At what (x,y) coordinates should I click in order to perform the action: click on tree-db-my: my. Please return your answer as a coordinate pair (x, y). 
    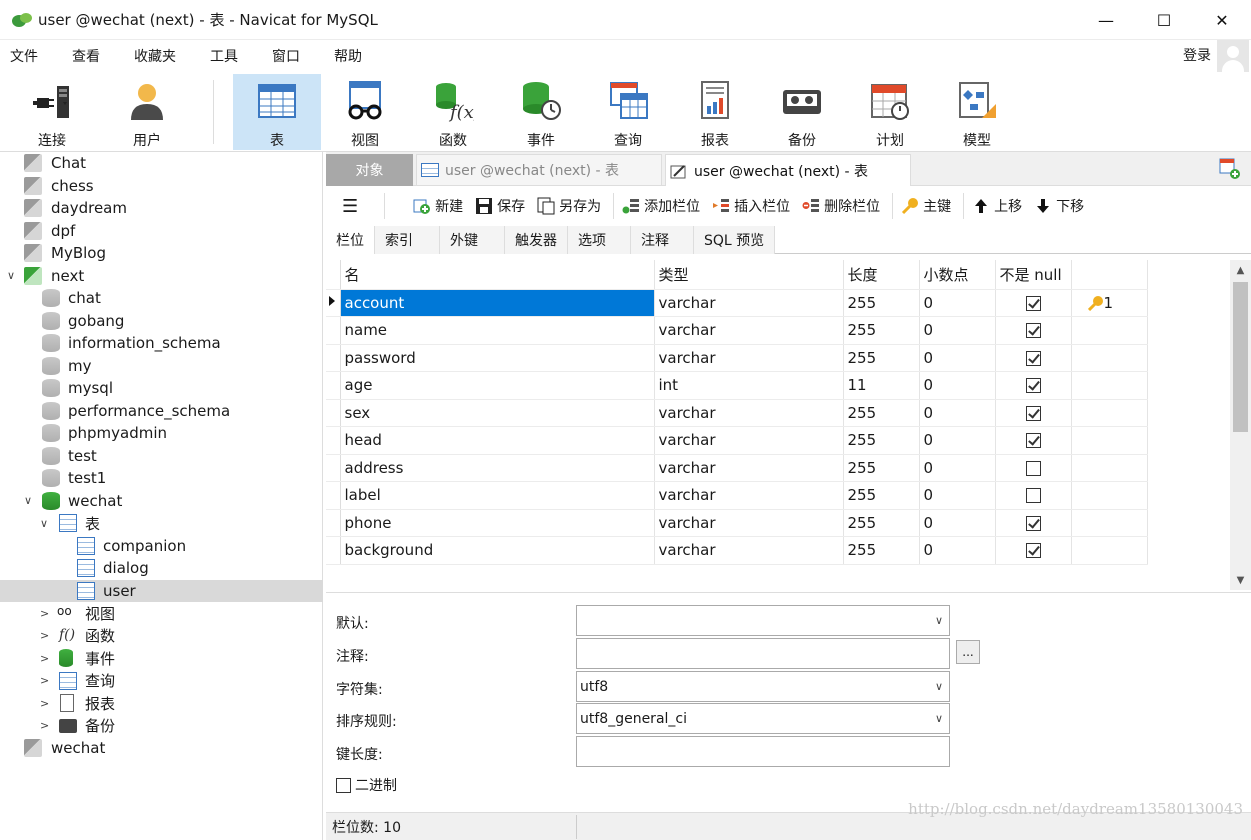
    Looking at the image, I should click on (161, 366).